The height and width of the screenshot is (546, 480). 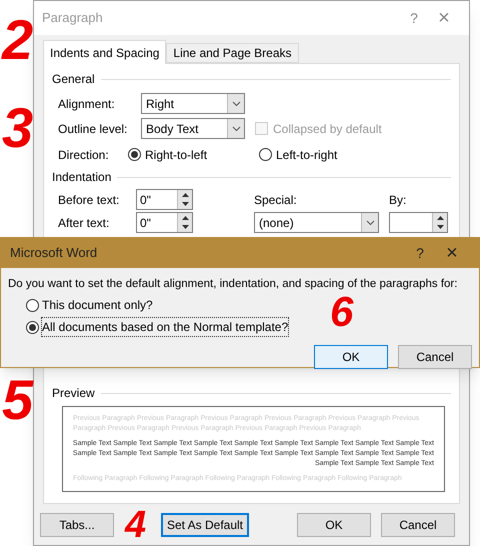 What do you see at coordinates (233, 284) in the screenshot?
I see `question-text: Do you want to set the default alignment, indentation, and spacing of the paragraphs for:` at bounding box center [233, 284].